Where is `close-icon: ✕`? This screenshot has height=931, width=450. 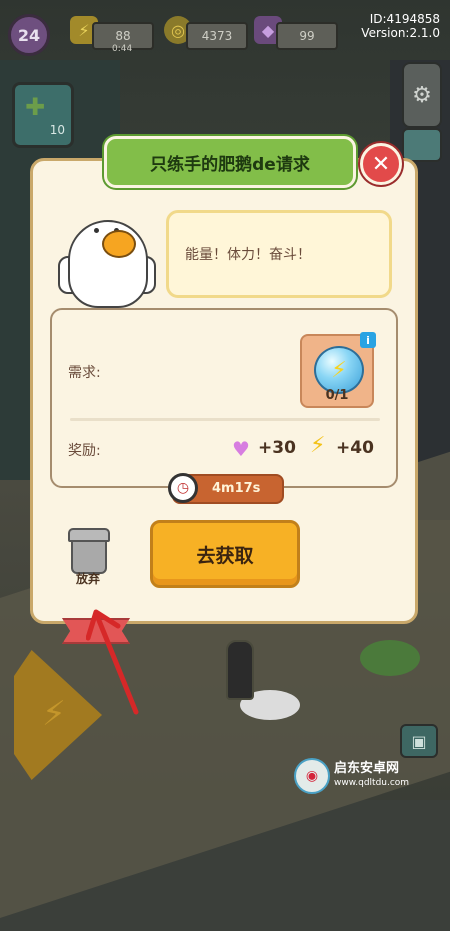 close-icon: ✕ is located at coordinates (381, 164).